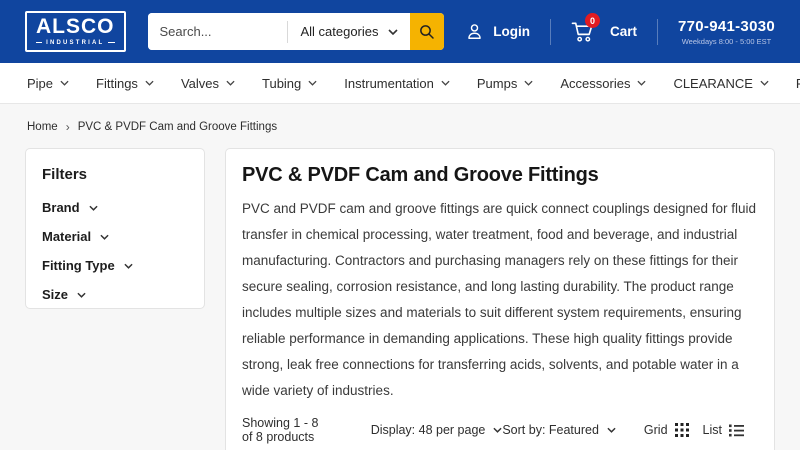 The height and width of the screenshot is (450, 800). Describe the element at coordinates (282, 83) in the screenshot. I see `nav-item-label: Tubing` at that location.